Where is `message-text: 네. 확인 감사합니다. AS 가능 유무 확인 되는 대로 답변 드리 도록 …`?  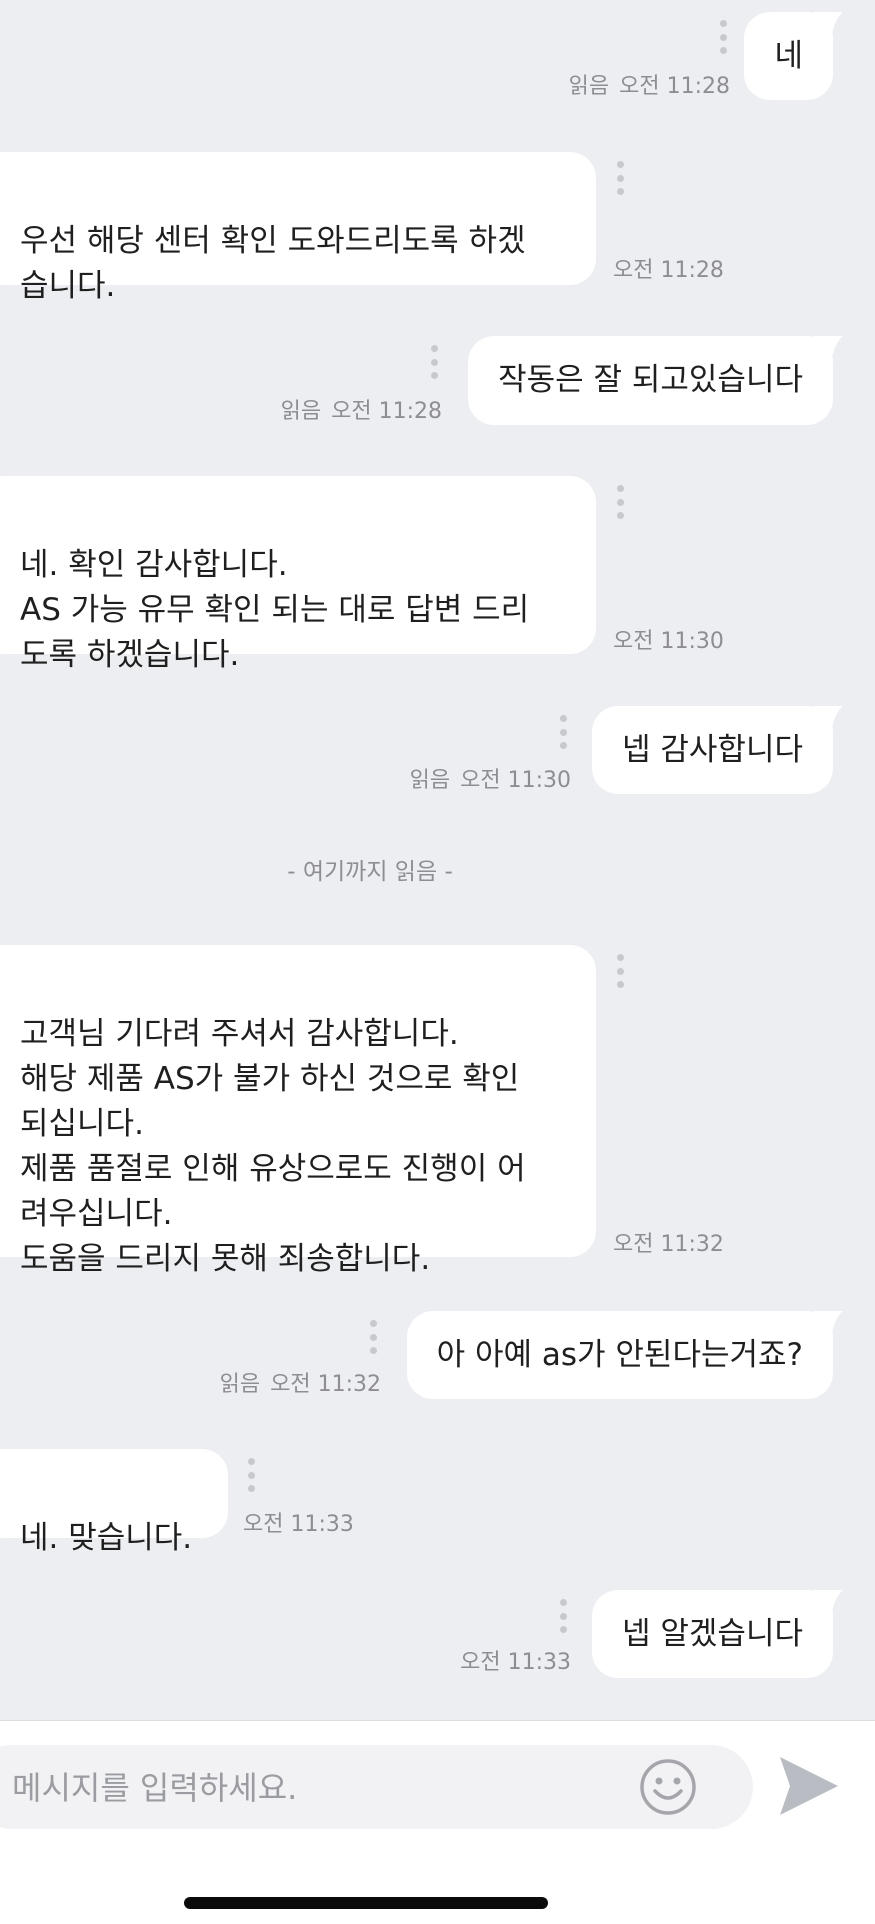
message-text: 네. 확인 감사합니다. AS 가능 유무 확인 되는 대로 답변 드리 도록 … is located at coordinates (275, 610).